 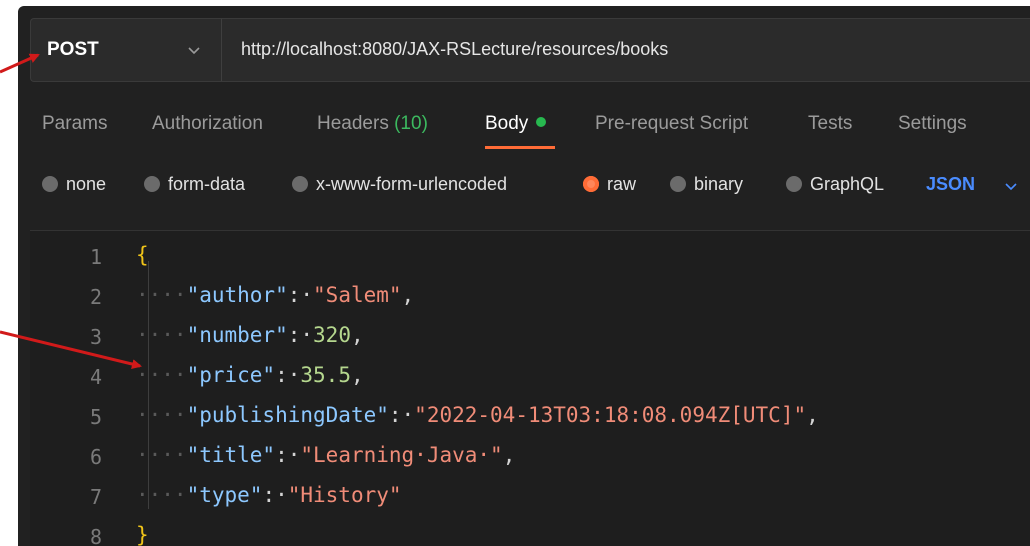 What do you see at coordinates (71, 211) in the screenshot?
I see `annotation-arrows` at bounding box center [71, 211].